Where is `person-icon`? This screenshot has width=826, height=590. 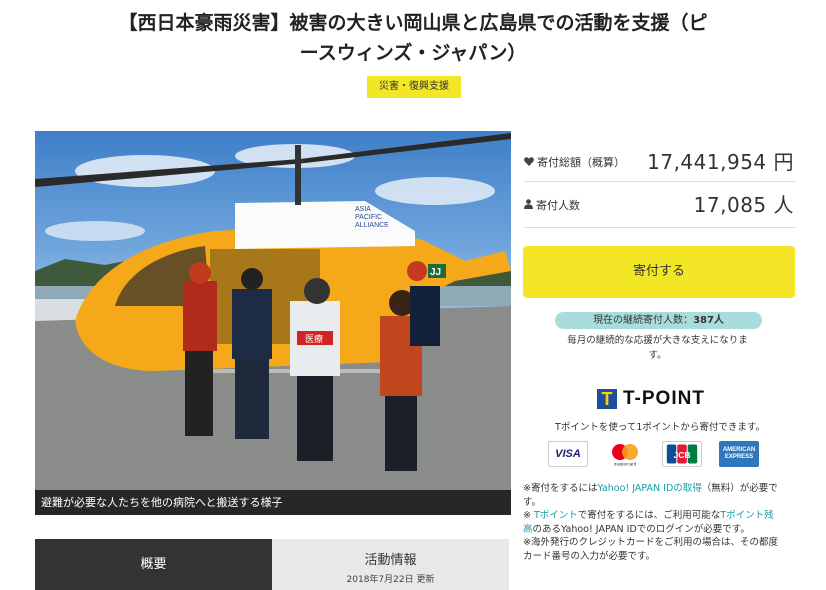 person-icon is located at coordinates (528, 205).